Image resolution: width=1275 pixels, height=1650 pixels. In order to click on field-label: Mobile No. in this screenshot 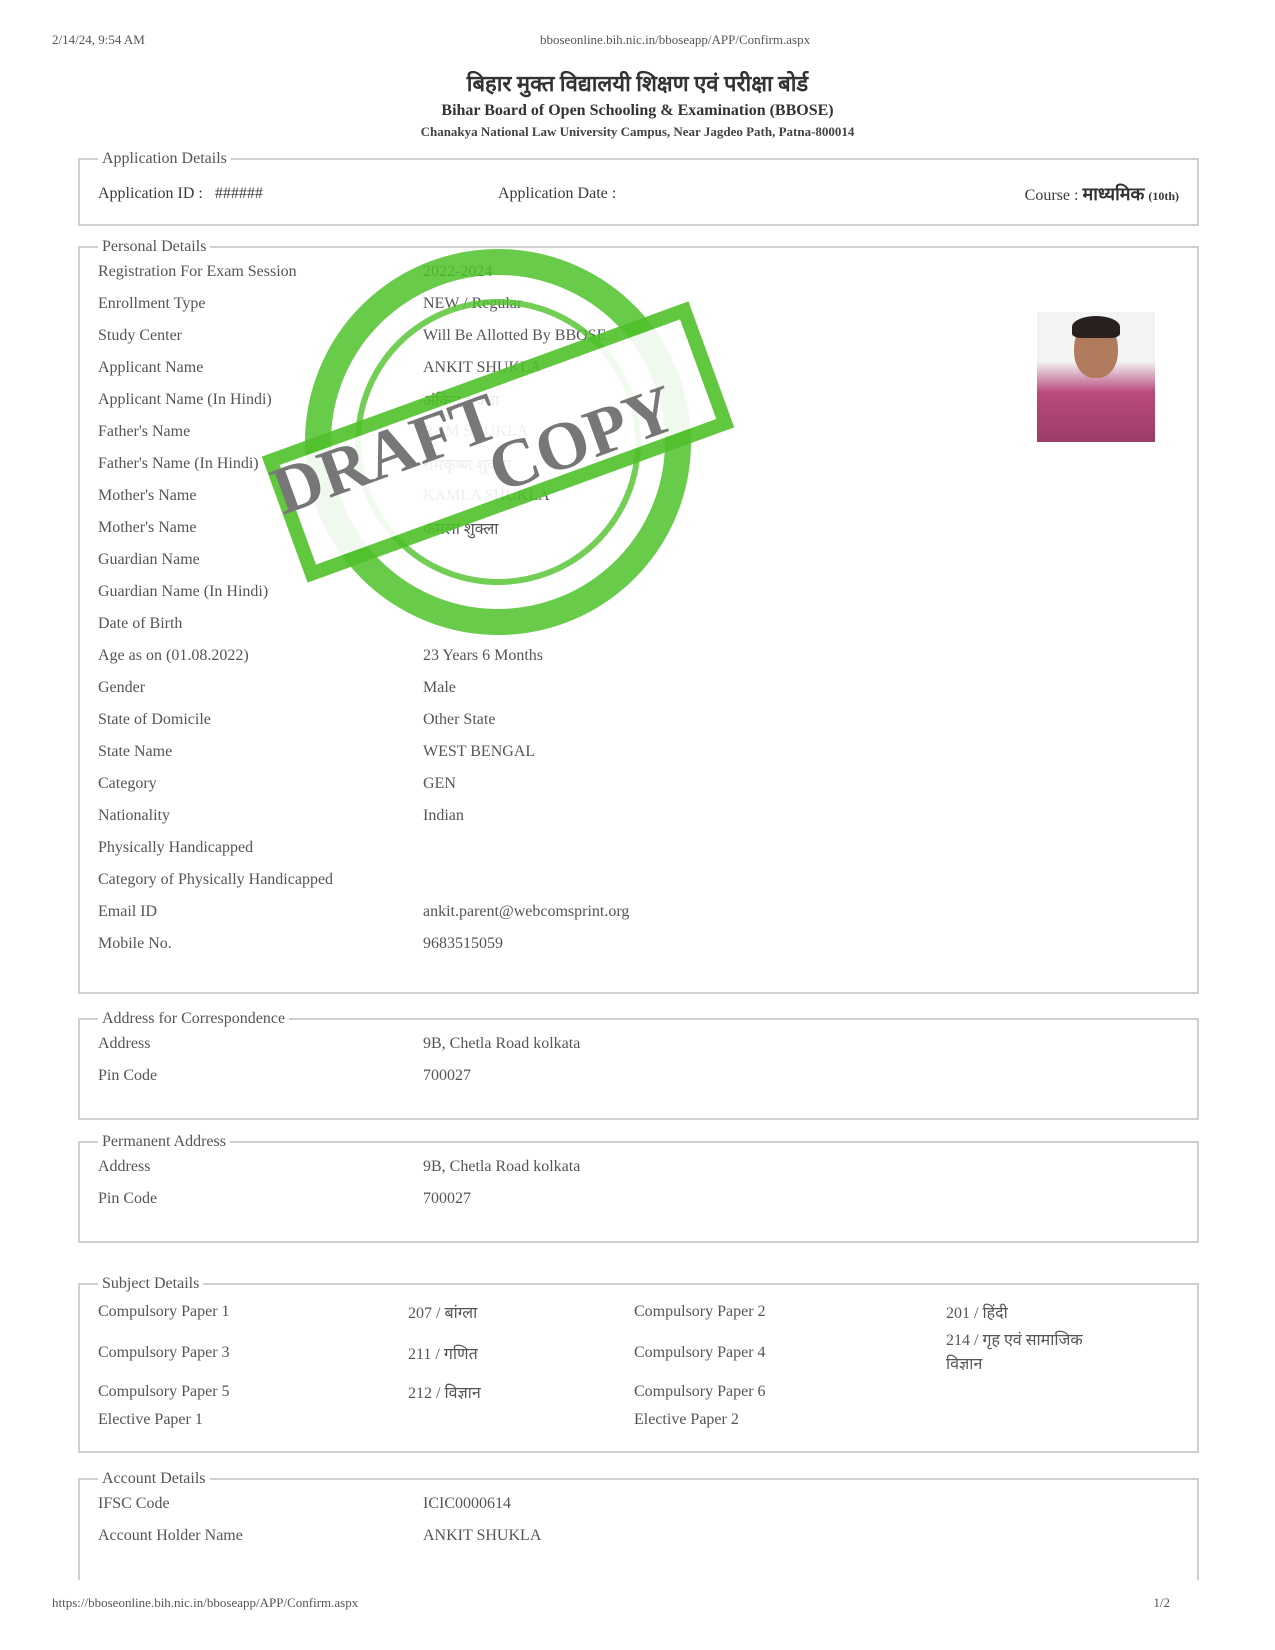, I will do `click(135, 943)`.